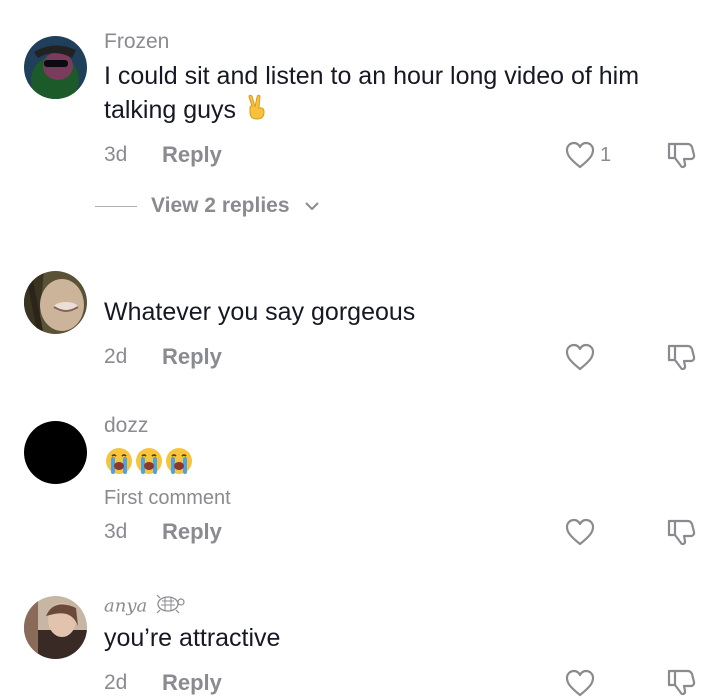  I want to click on comment-text: you’re attractive, so click(192, 638).